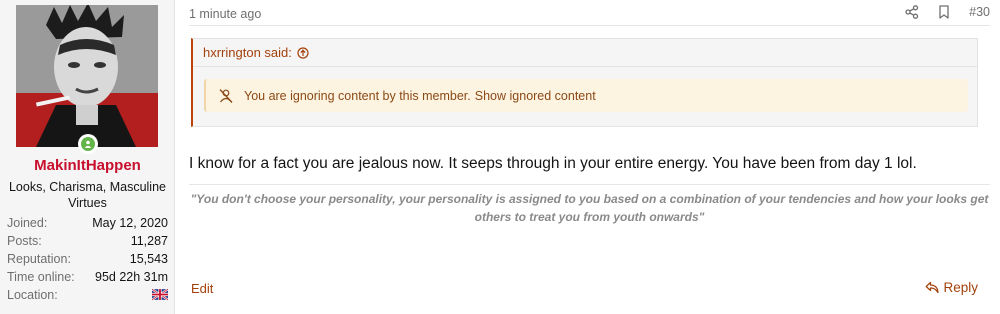  What do you see at coordinates (303, 52) in the screenshot?
I see `arrow-up-circle-icon` at bounding box center [303, 52].